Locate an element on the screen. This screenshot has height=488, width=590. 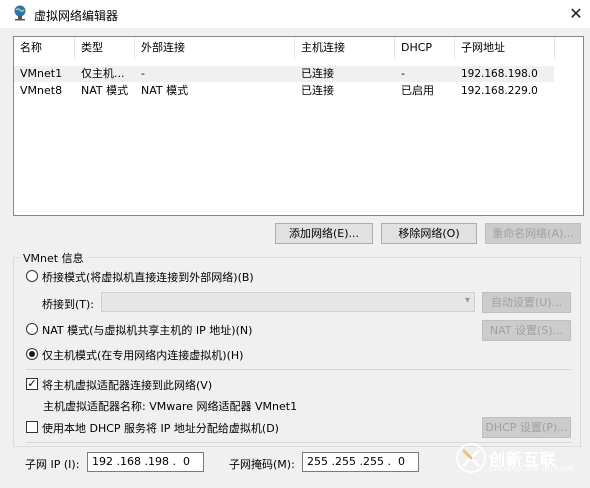
chevron-down-icon: ▾ is located at coordinates (467, 300).